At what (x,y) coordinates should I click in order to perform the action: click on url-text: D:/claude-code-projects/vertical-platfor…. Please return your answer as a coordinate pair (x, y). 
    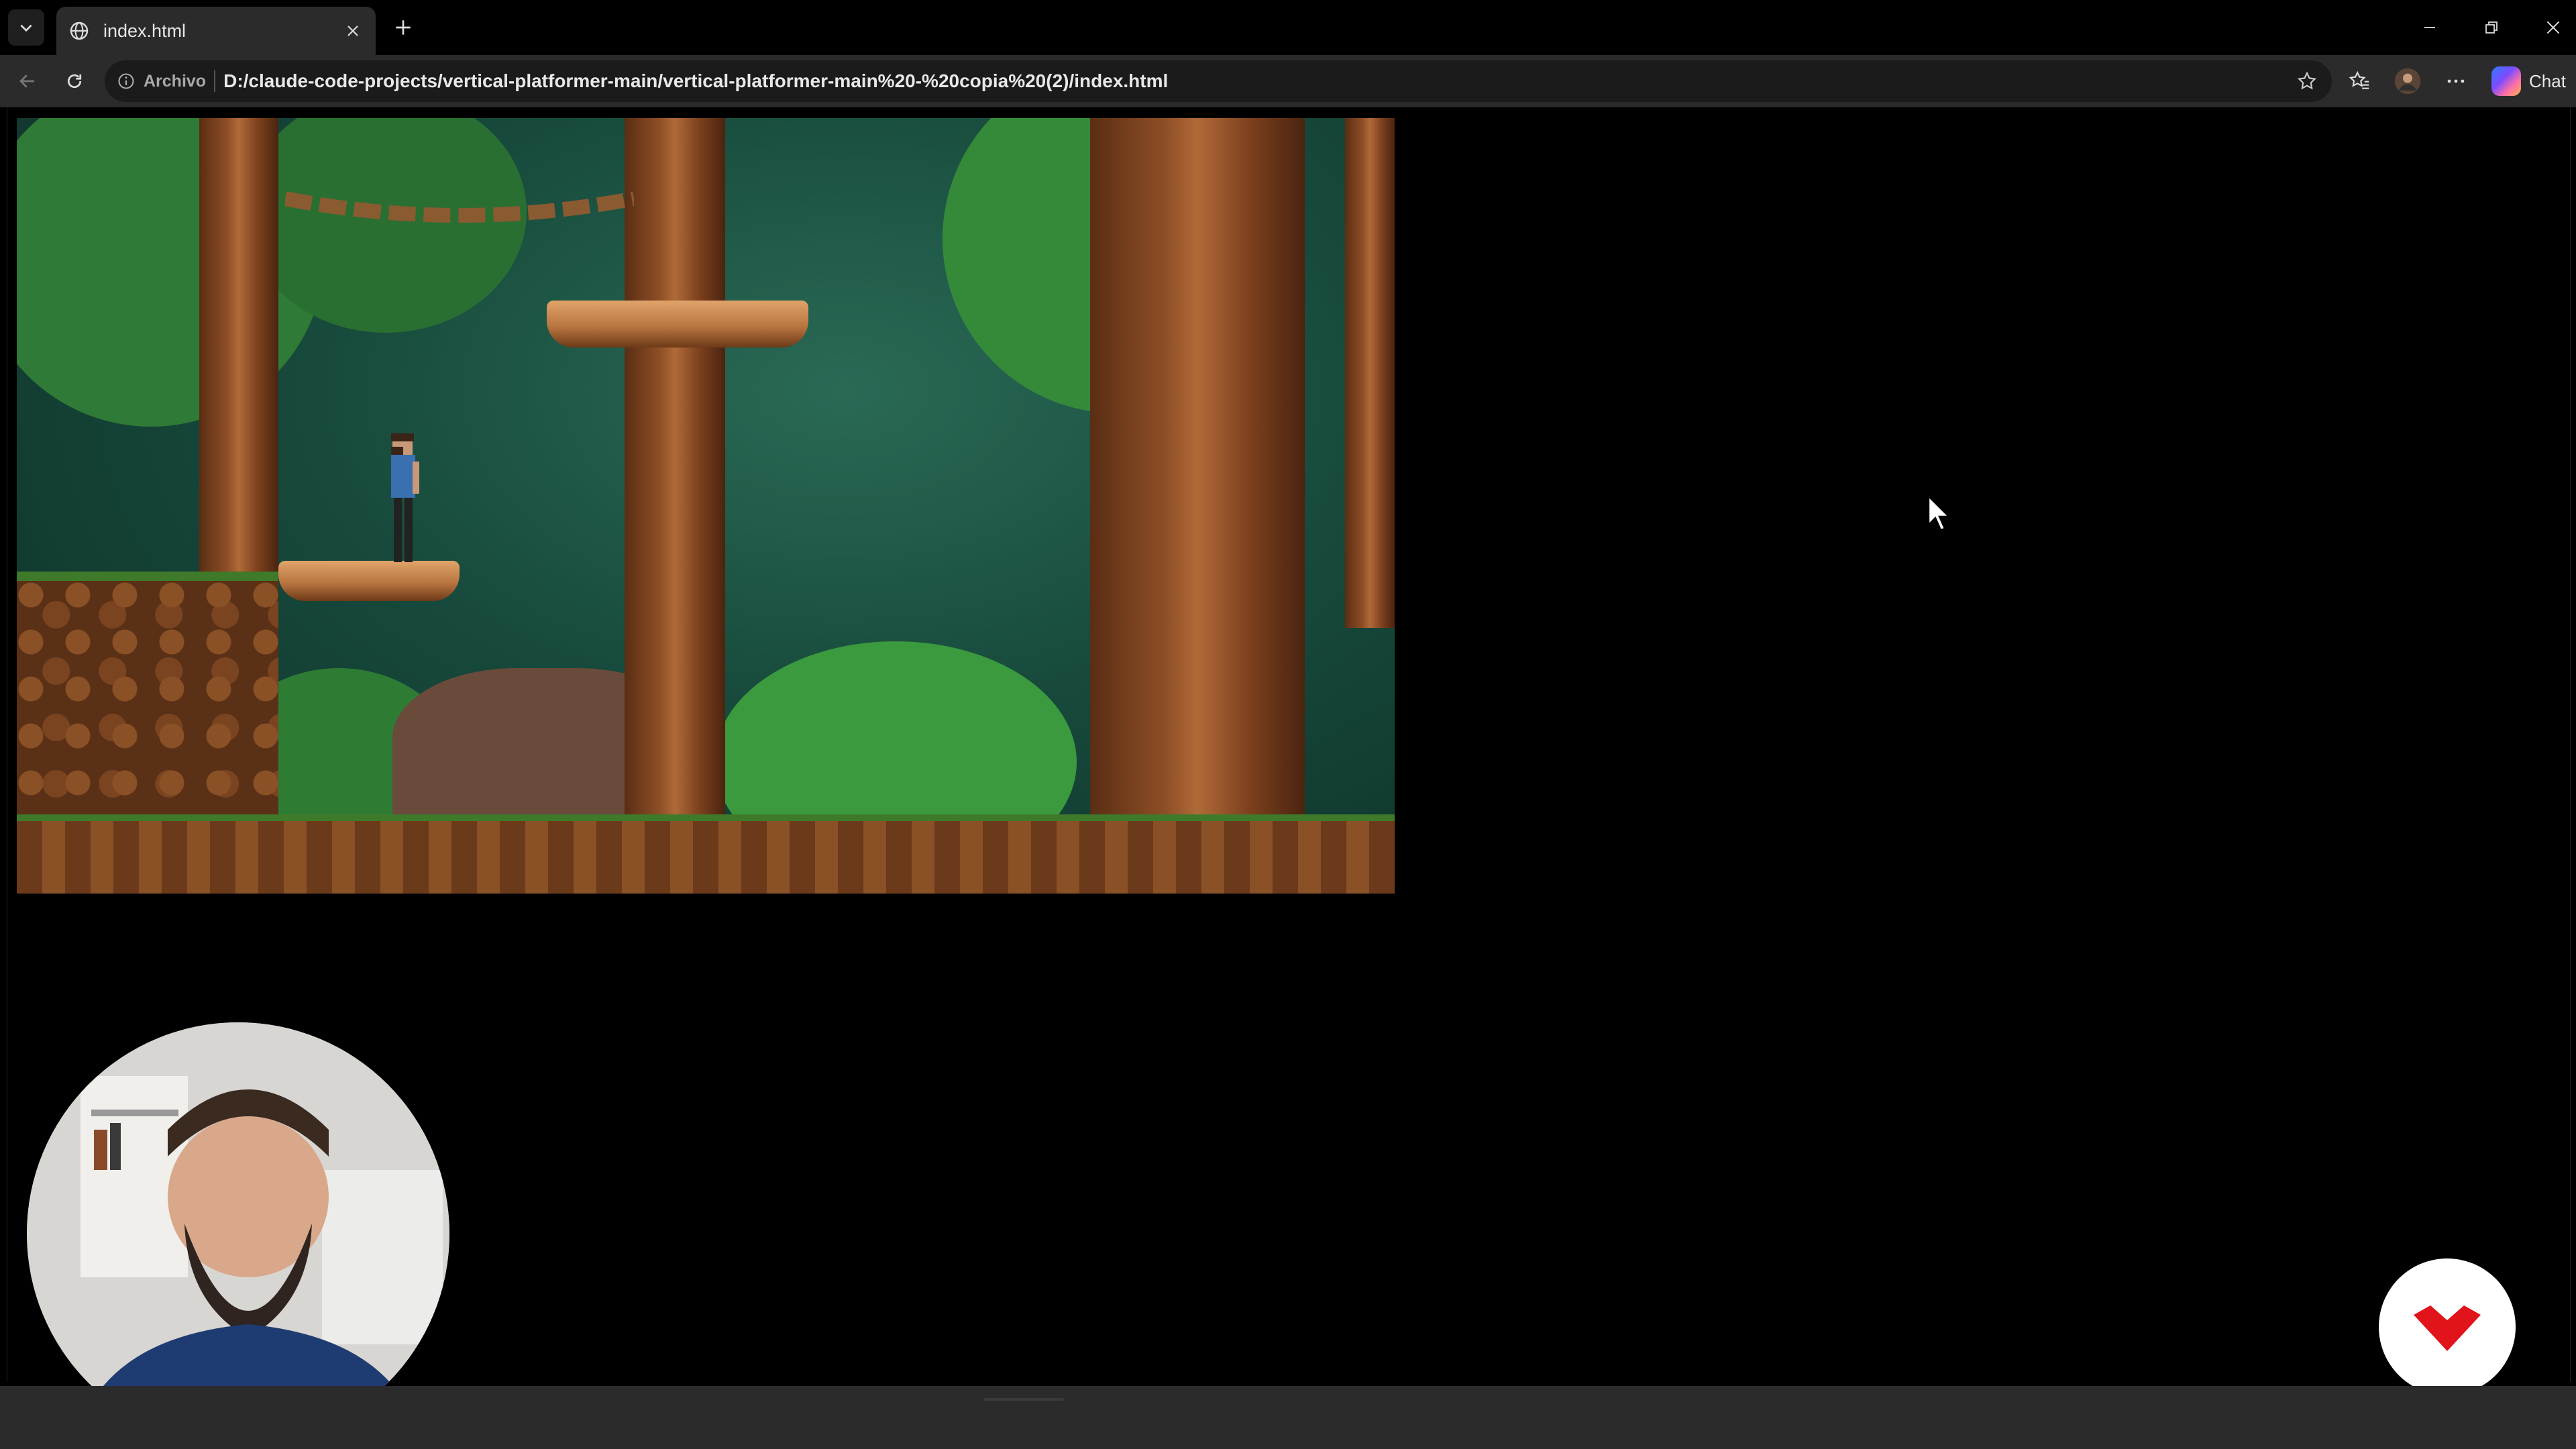
    Looking at the image, I should click on (695, 81).